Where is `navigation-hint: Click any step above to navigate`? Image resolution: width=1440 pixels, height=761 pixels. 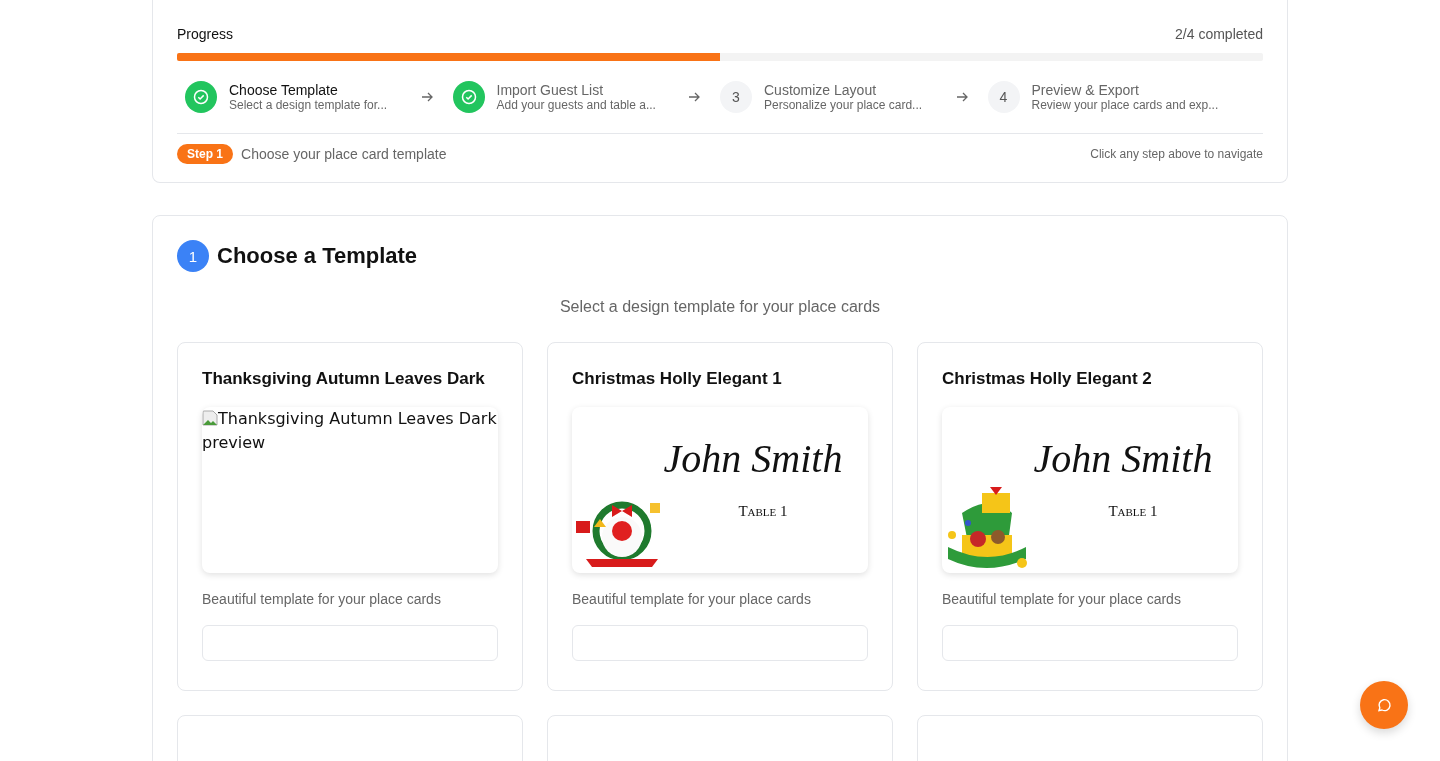 navigation-hint: Click any step above to navigate is located at coordinates (1176, 154).